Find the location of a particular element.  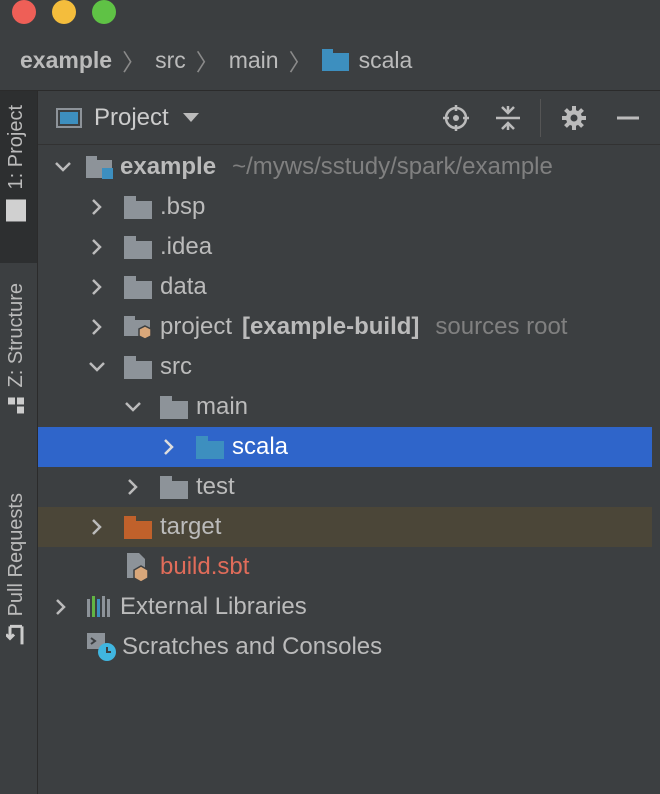

tree-node-build-sbt: build.sbt is located at coordinates (345, 567).